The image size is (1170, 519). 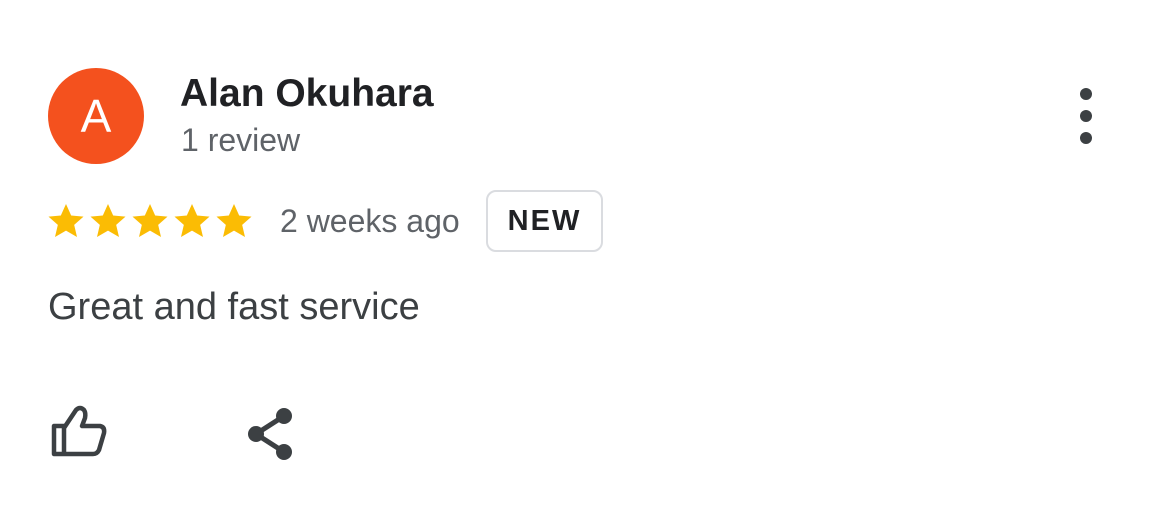 I want to click on avatar-letter: A, so click(x=96, y=116).